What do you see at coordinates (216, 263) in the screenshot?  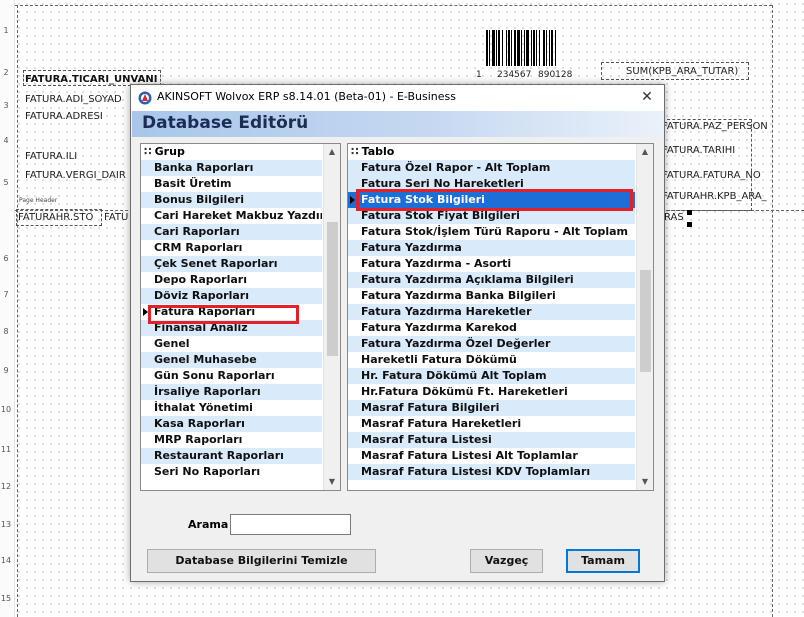 I see `grup-item-label: Çek Senet Raporları` at bounding box center [216, 263].